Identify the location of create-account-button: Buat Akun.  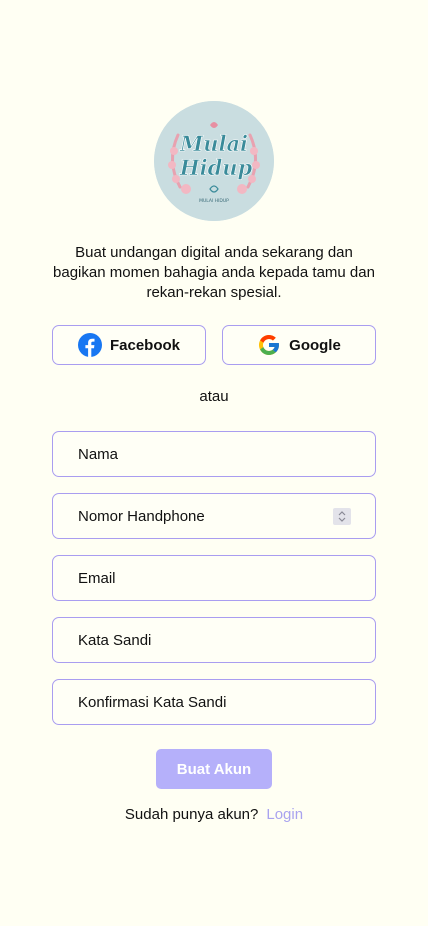
(214, 769).